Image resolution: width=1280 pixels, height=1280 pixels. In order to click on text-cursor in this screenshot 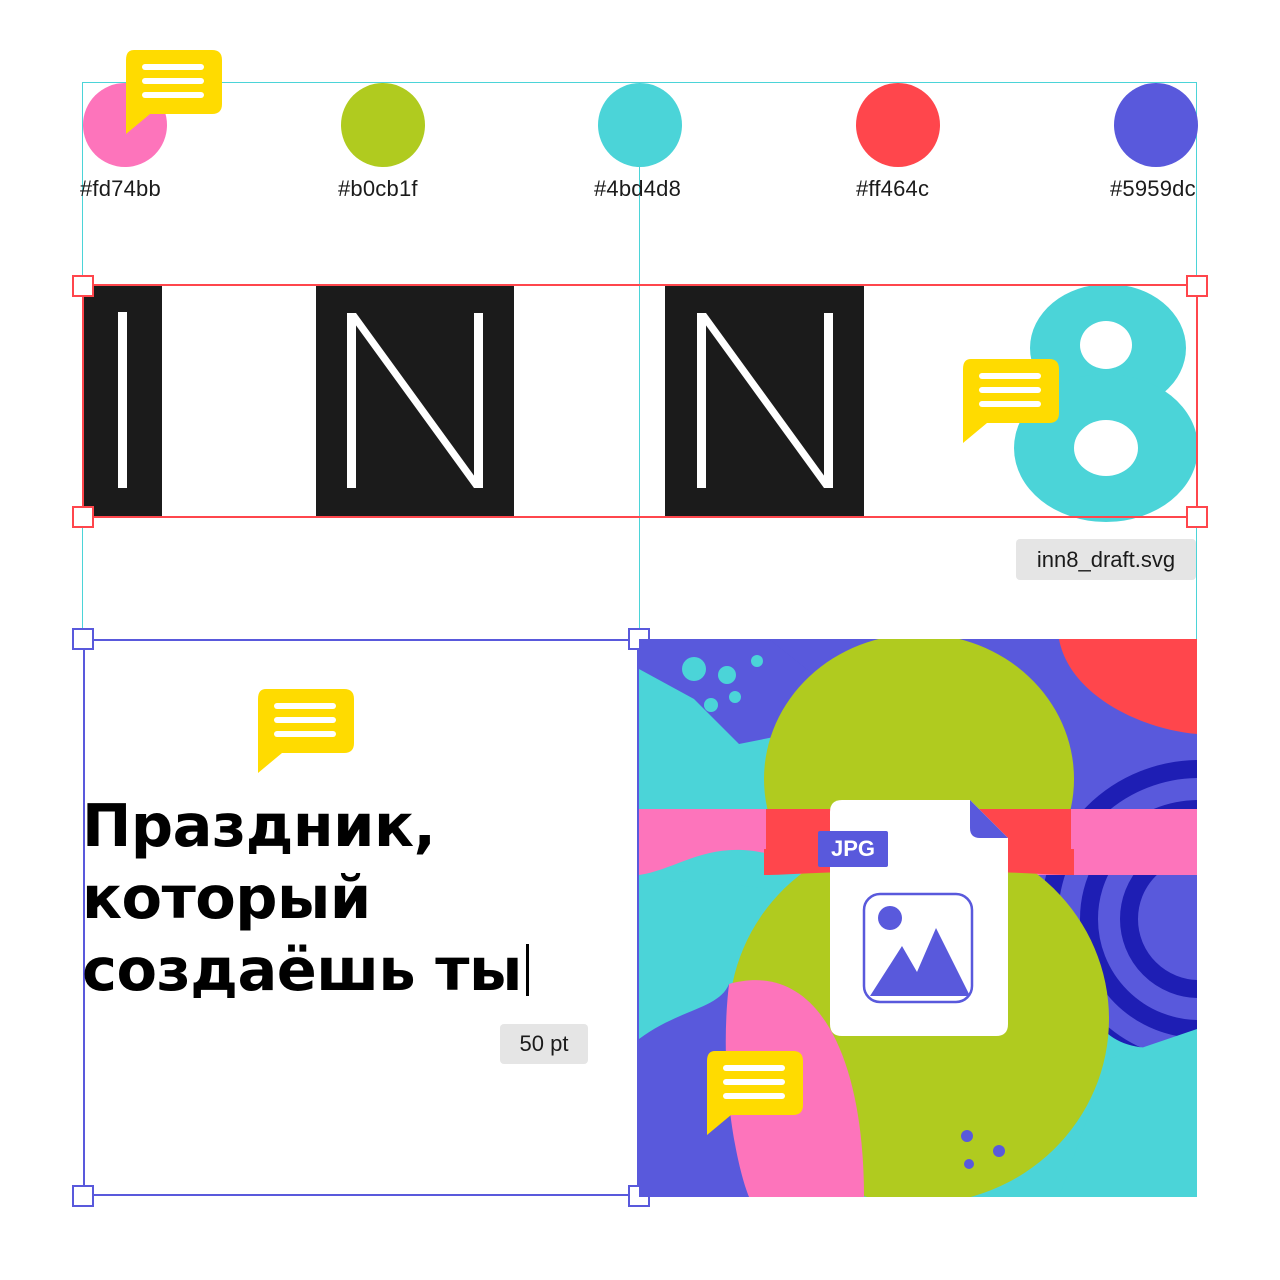, I will do `click(527, 970)`.